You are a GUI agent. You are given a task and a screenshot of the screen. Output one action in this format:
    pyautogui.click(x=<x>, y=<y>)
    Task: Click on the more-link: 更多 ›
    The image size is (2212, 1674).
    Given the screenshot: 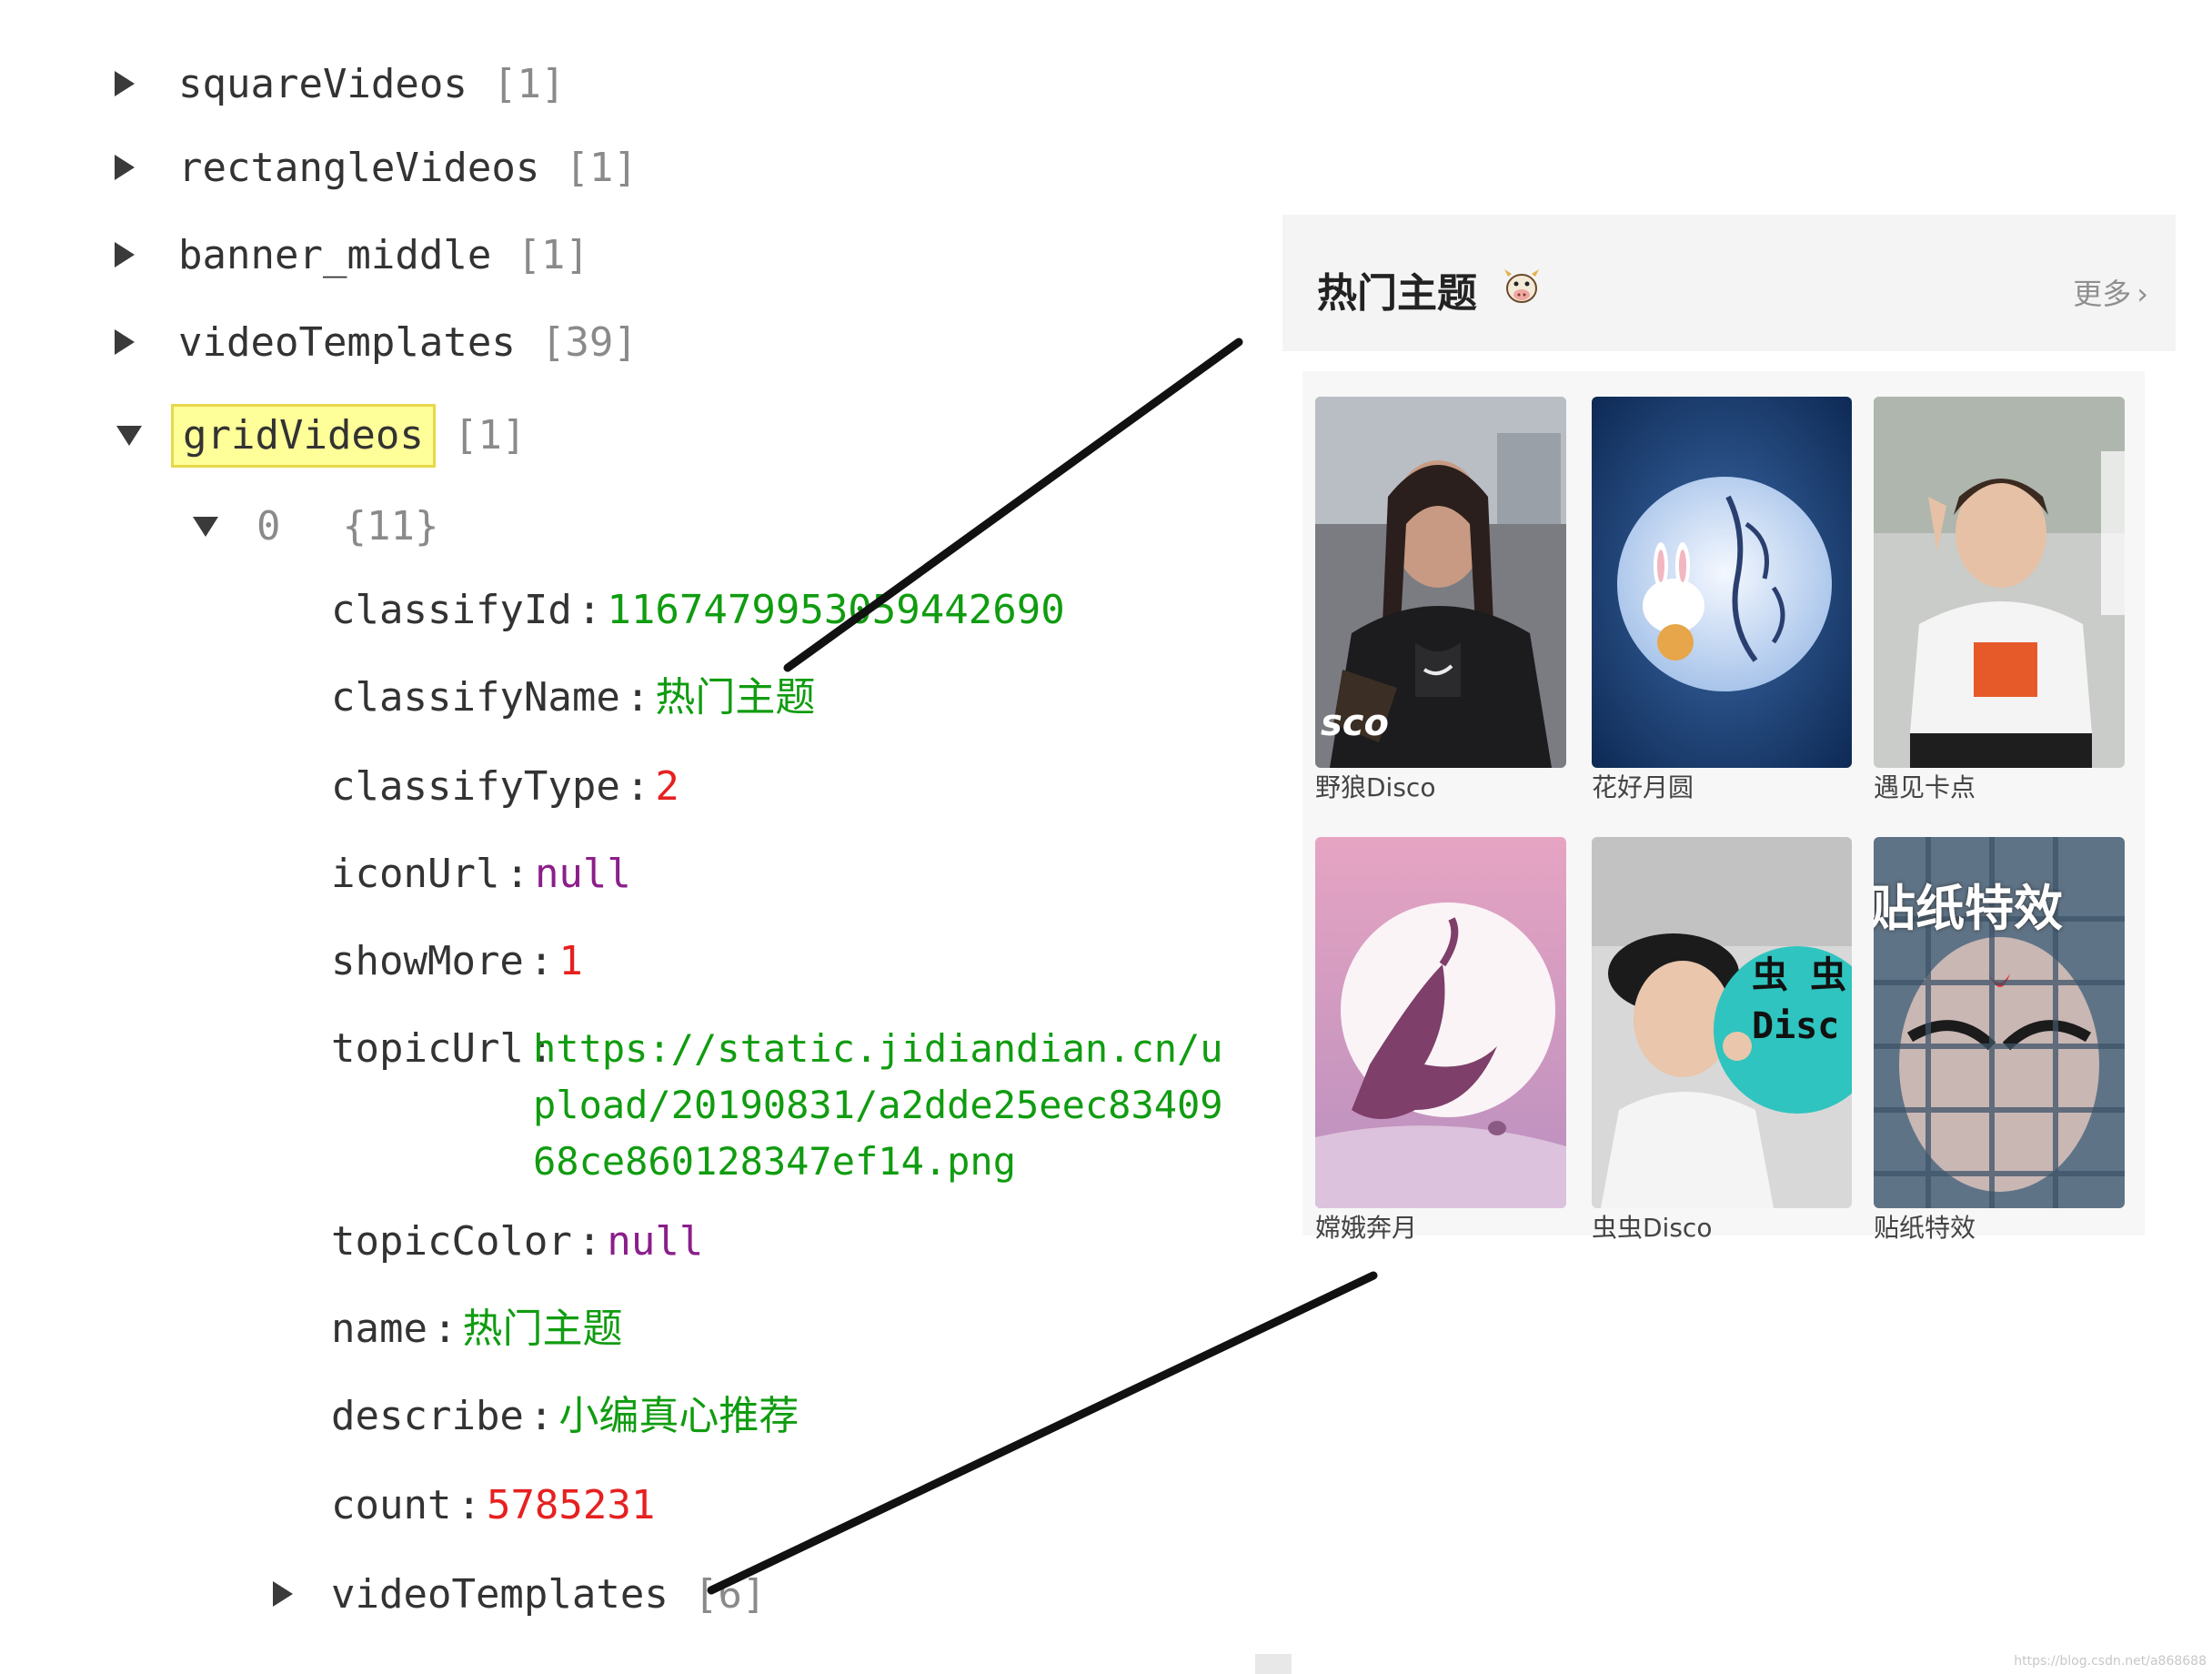 What is the action you would take?
    pyautogui.click(x=2110, y=292)
    